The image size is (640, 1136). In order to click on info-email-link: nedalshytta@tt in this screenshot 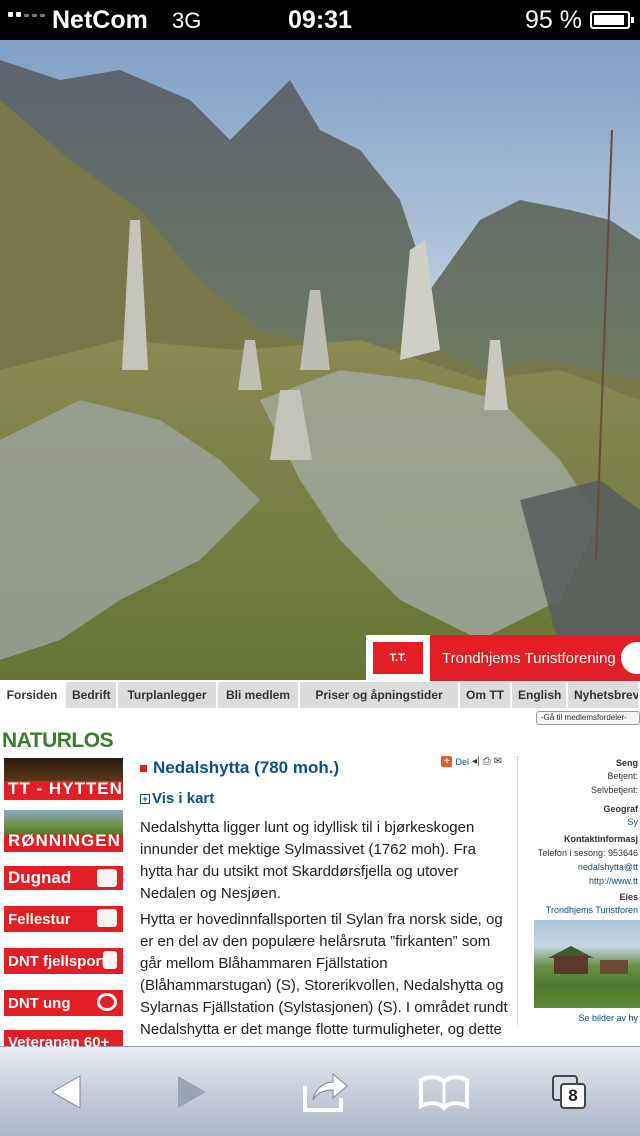, I will do `click(608, 867)`.